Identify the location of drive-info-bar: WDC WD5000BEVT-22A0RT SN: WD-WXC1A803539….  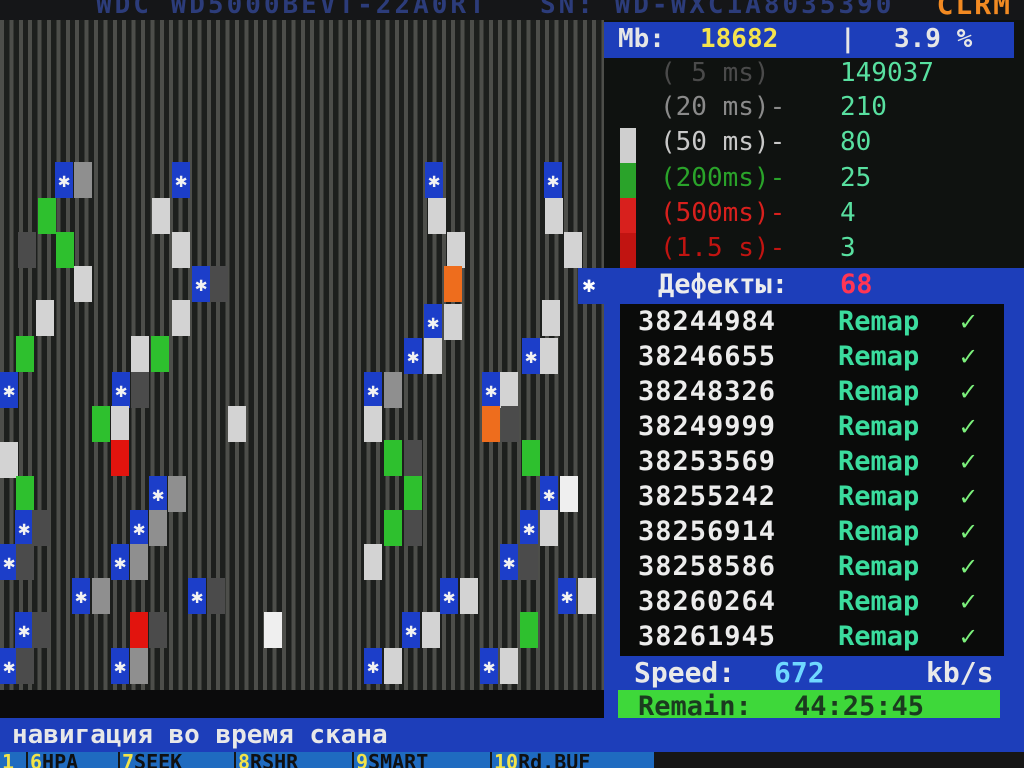
(512, 11).